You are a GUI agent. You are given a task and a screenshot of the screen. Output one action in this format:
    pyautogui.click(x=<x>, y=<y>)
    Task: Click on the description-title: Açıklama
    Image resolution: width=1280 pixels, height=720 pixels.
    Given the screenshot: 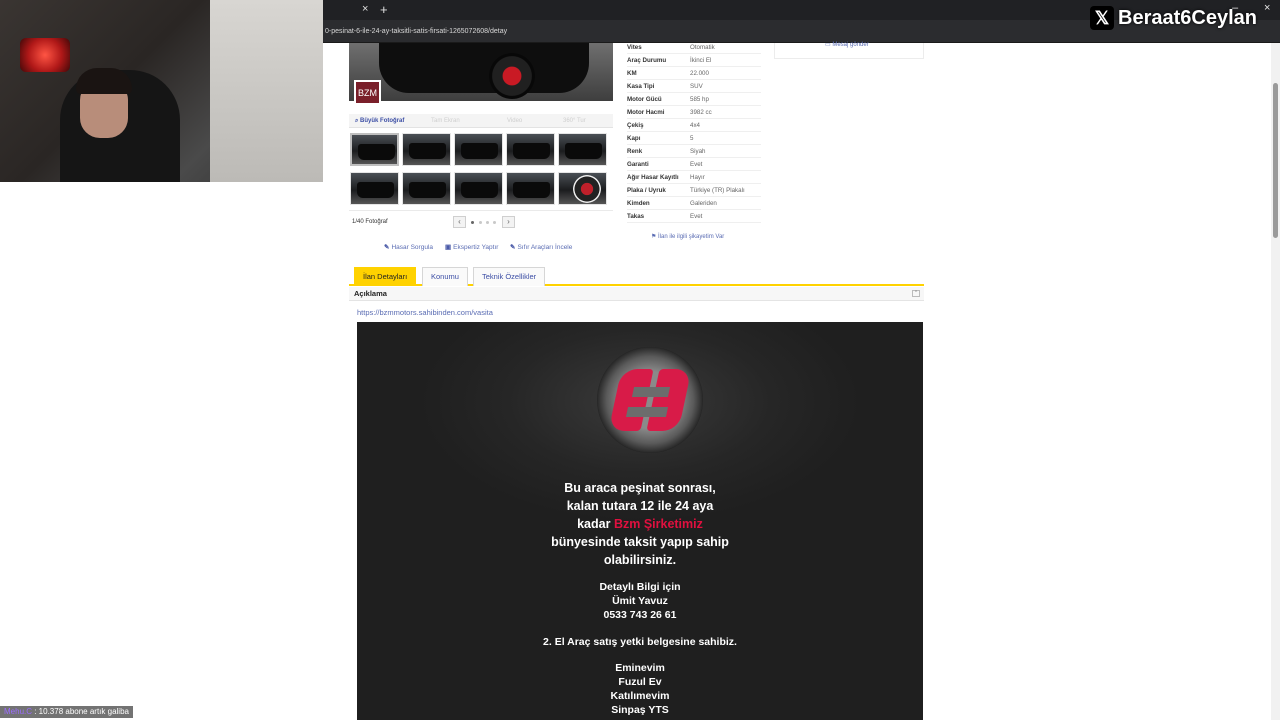 What is the action you would take?
    pyautogui.click(x=370, y=293)
    